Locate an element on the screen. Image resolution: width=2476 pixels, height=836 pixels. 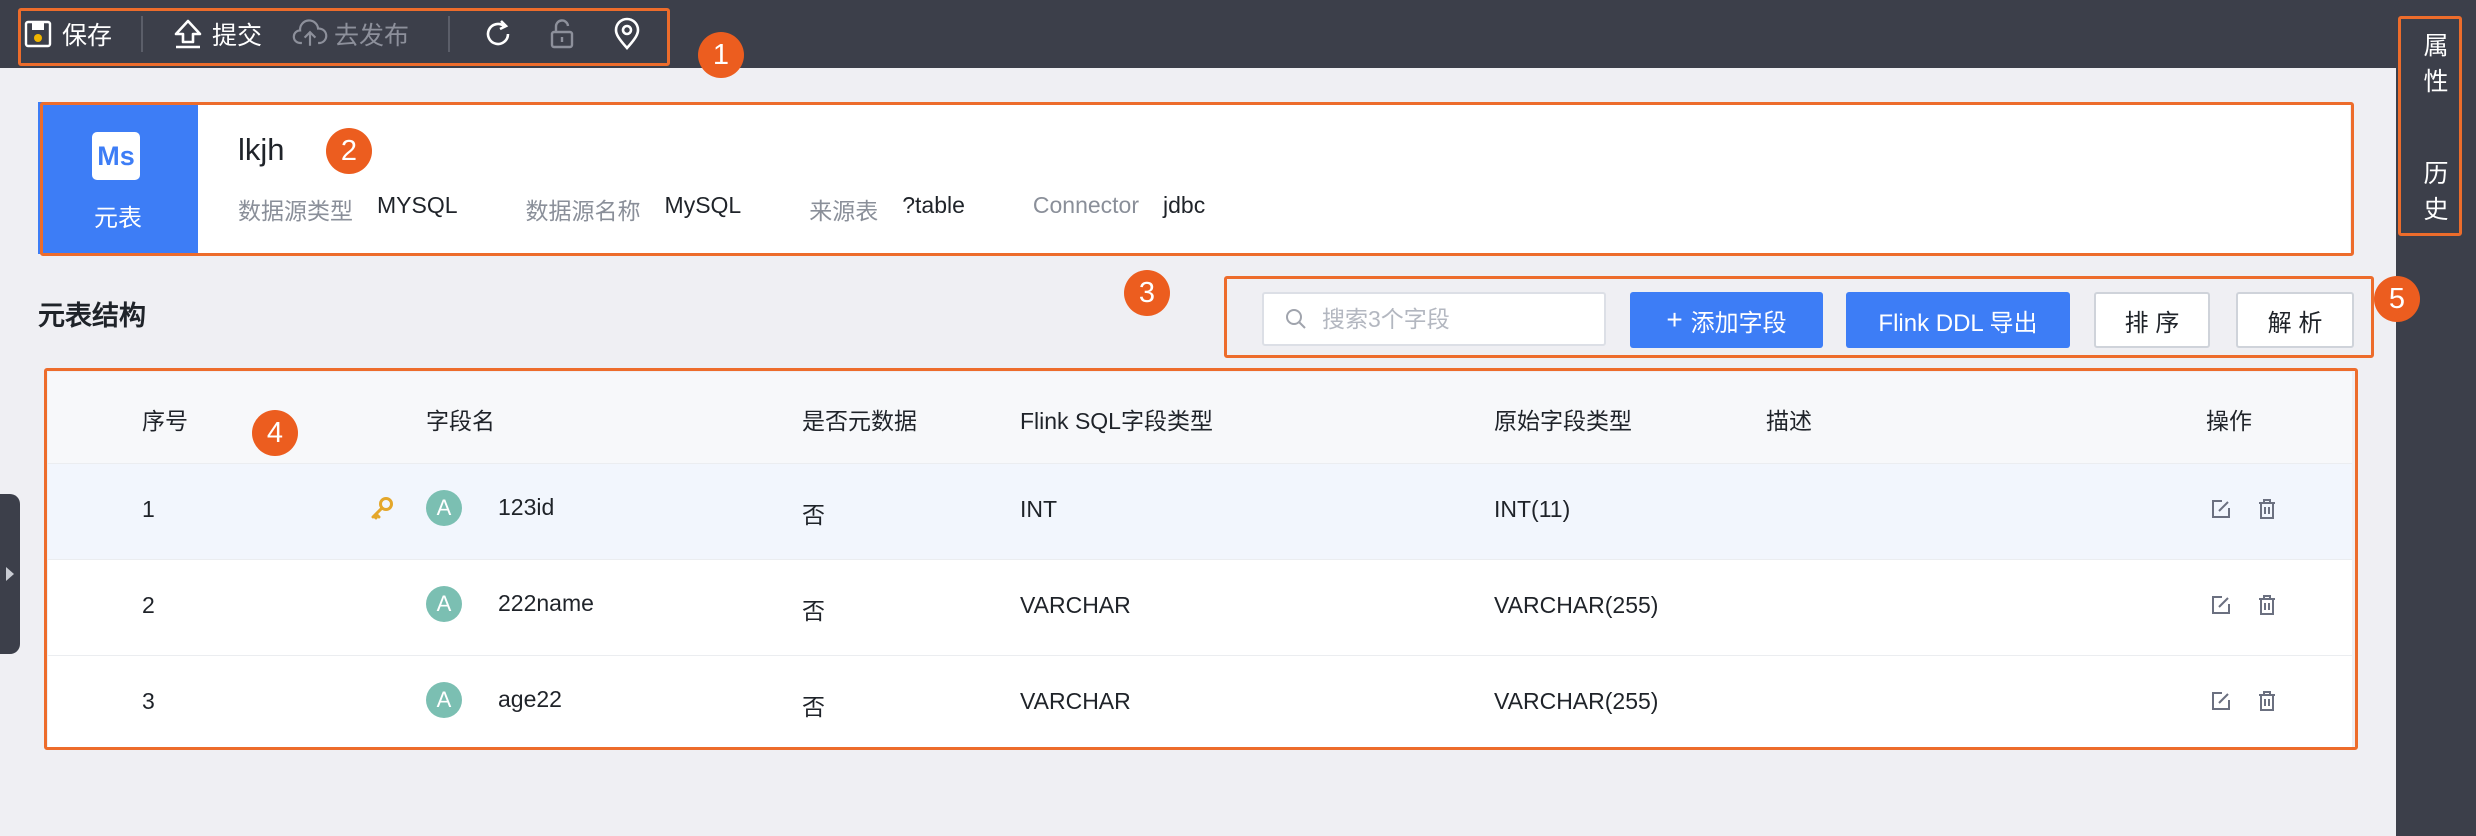
field-name: 123id is located at coordinates (526, 507).